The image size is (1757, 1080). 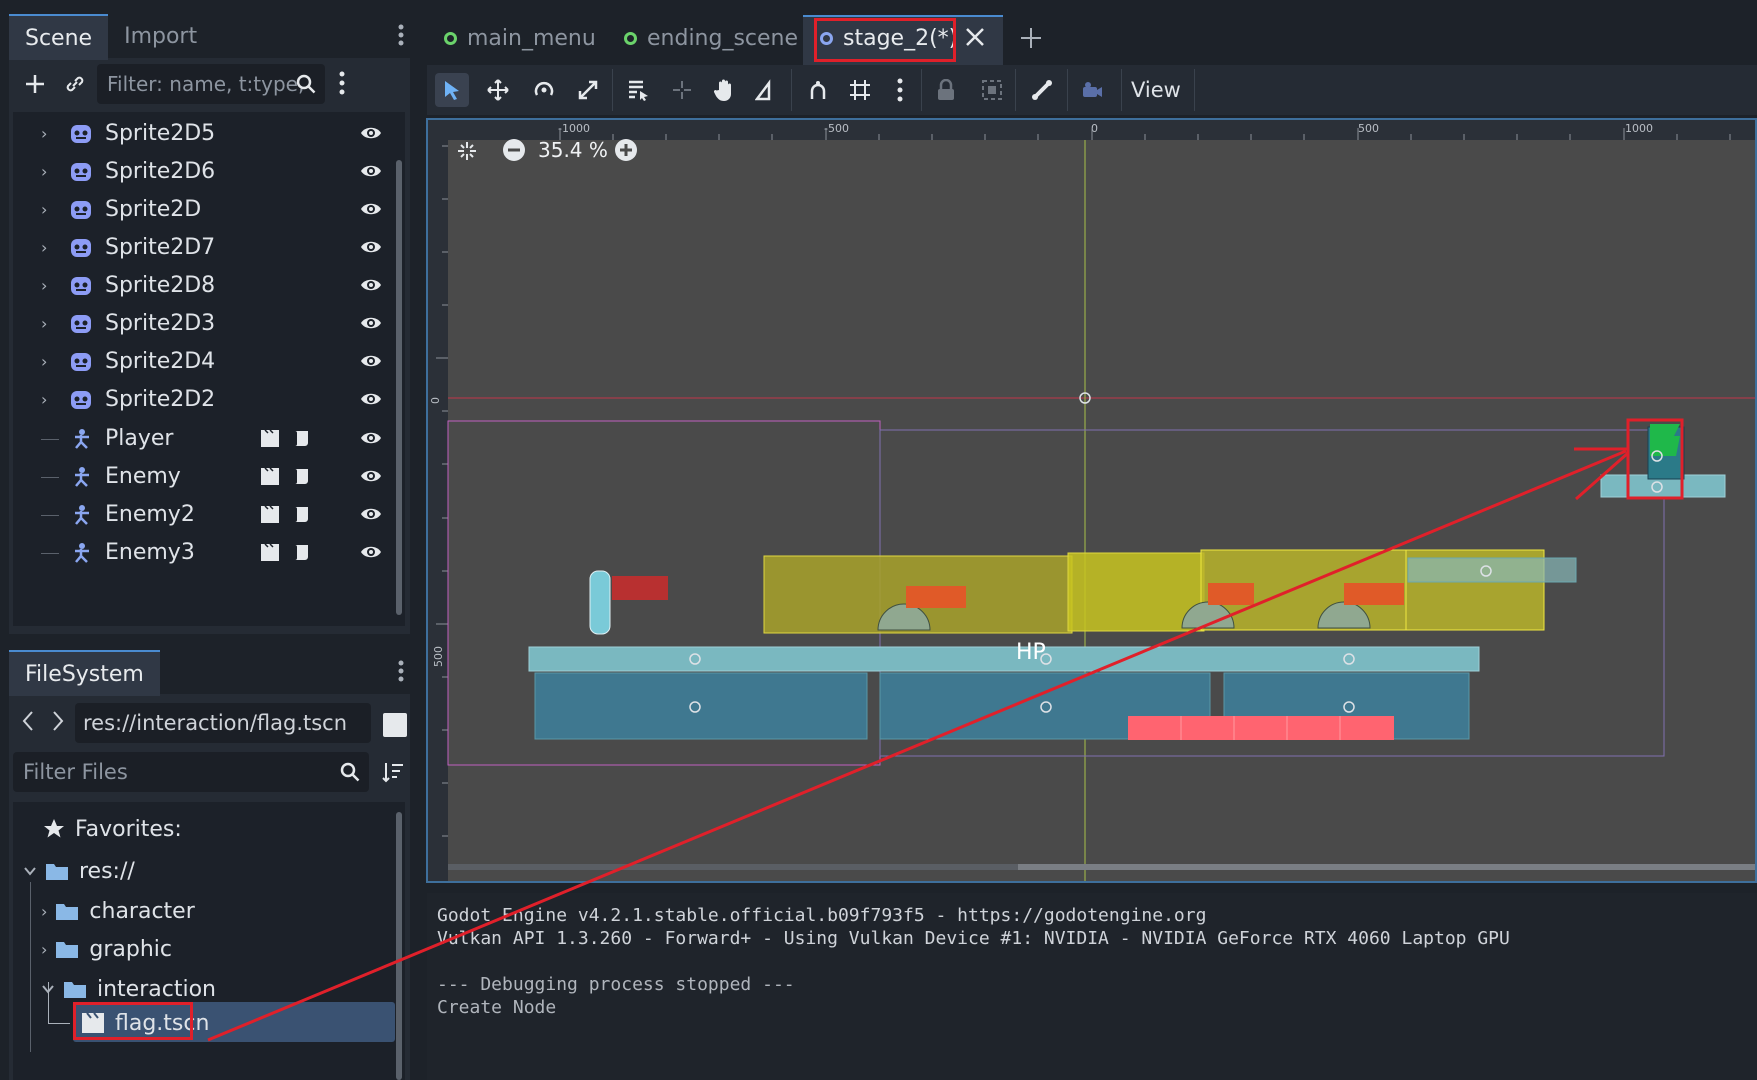 What do you see at coordinates (1092, 90) in the screenshot?
I see `camera-override-icon` at bounding box center [1092, 90].